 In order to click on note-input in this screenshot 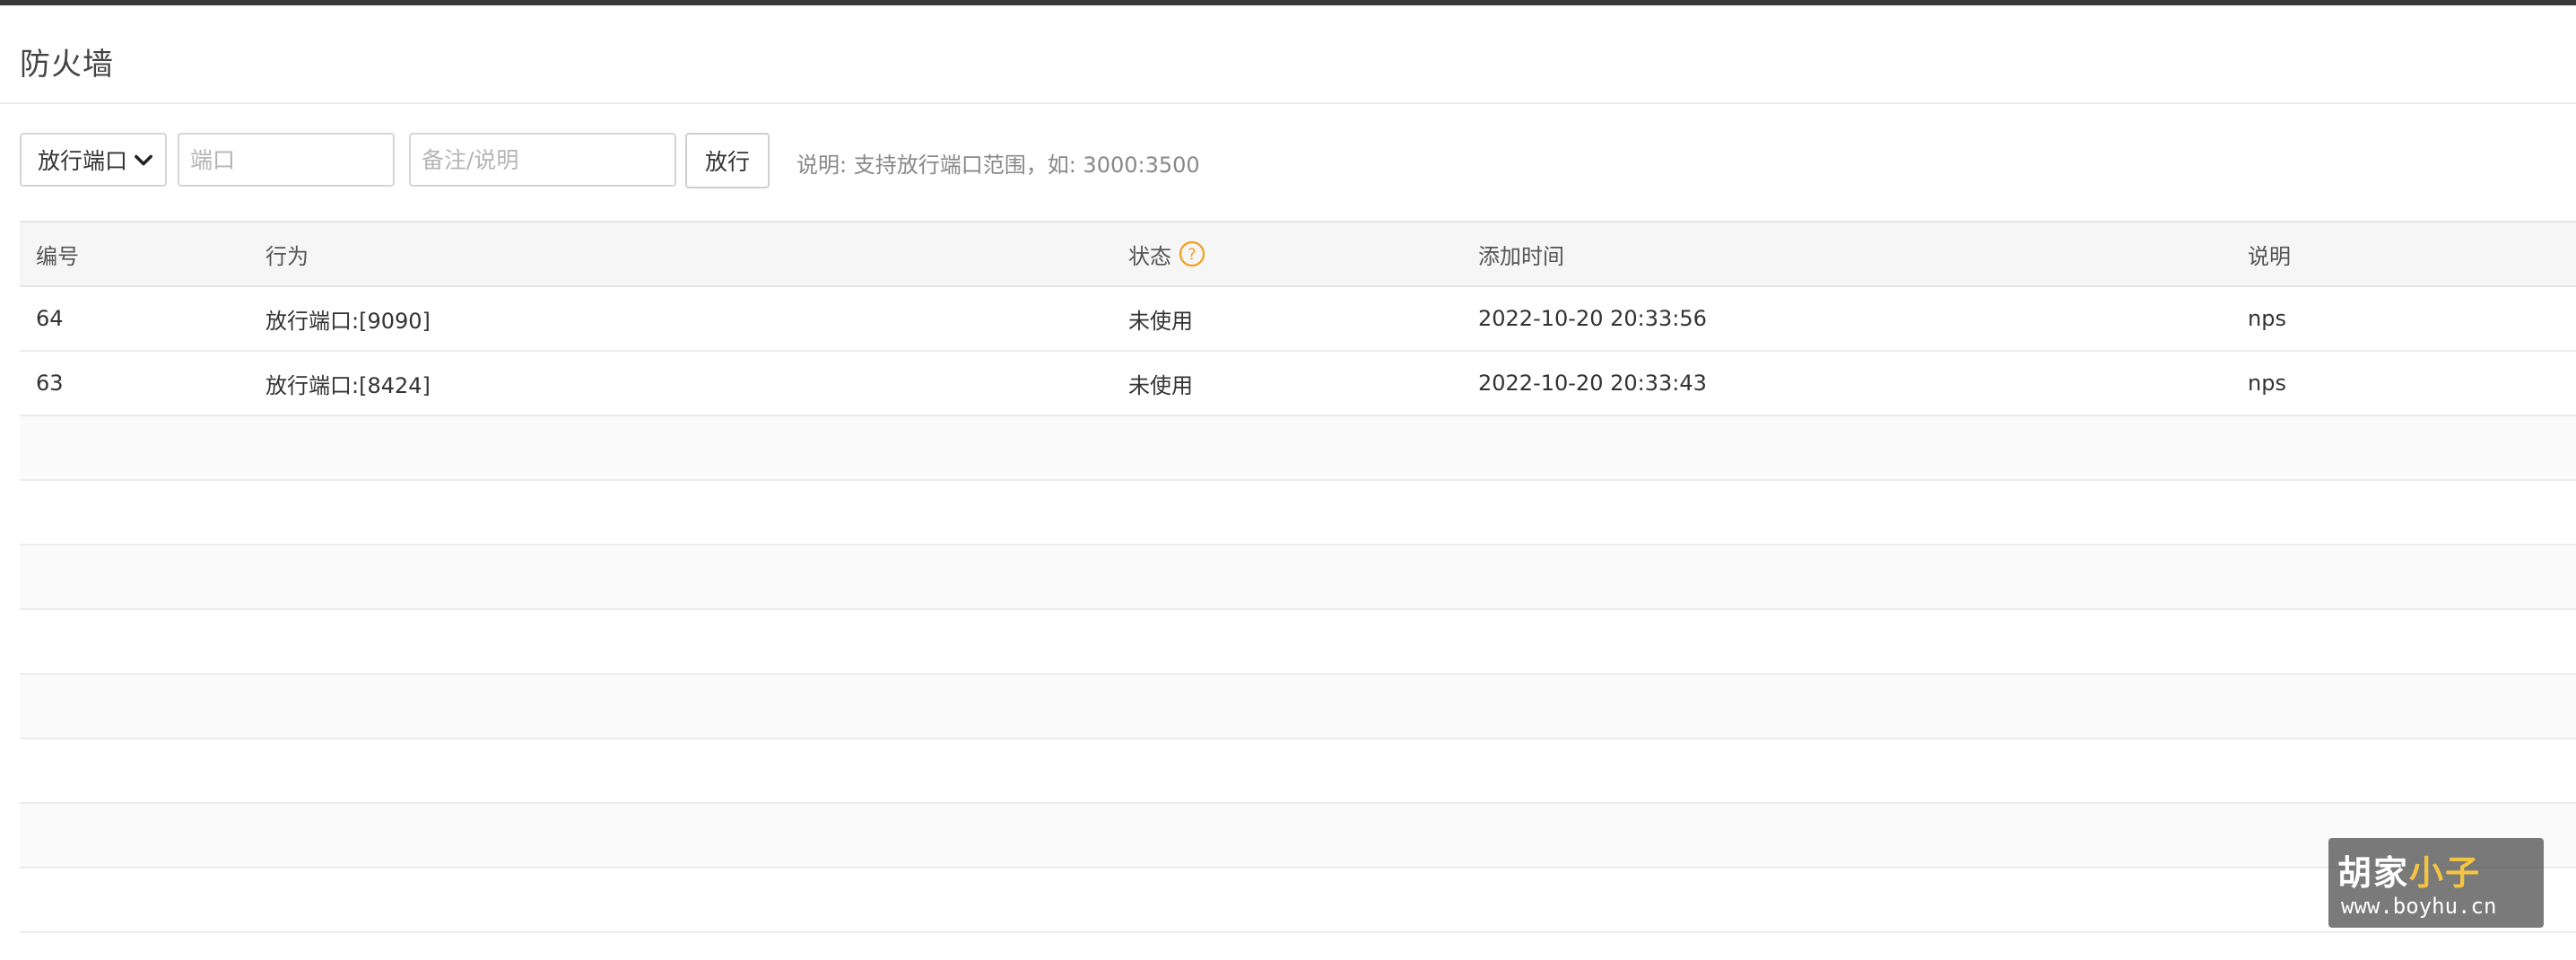, I will do `click(542, 160)`.